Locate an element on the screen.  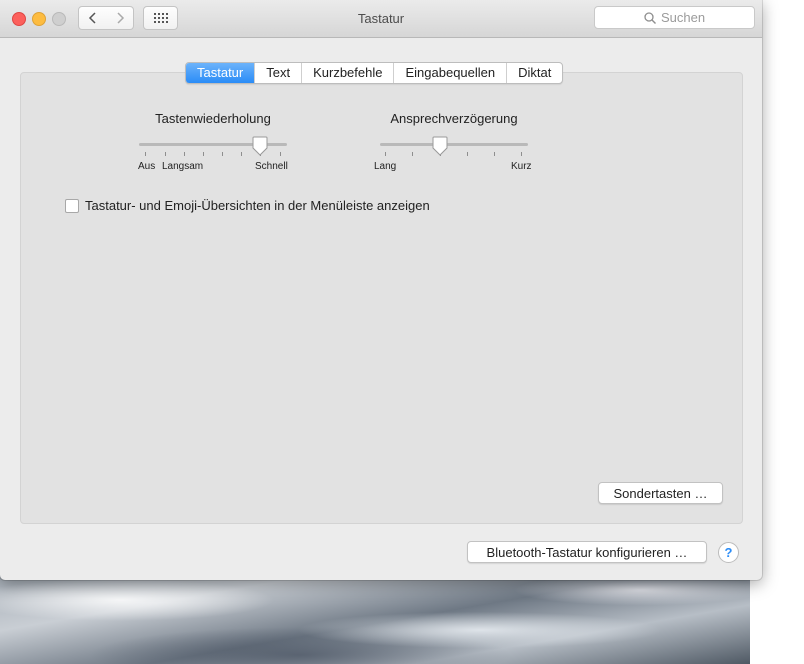
help-button: ? is located at coordinates (728, 552).